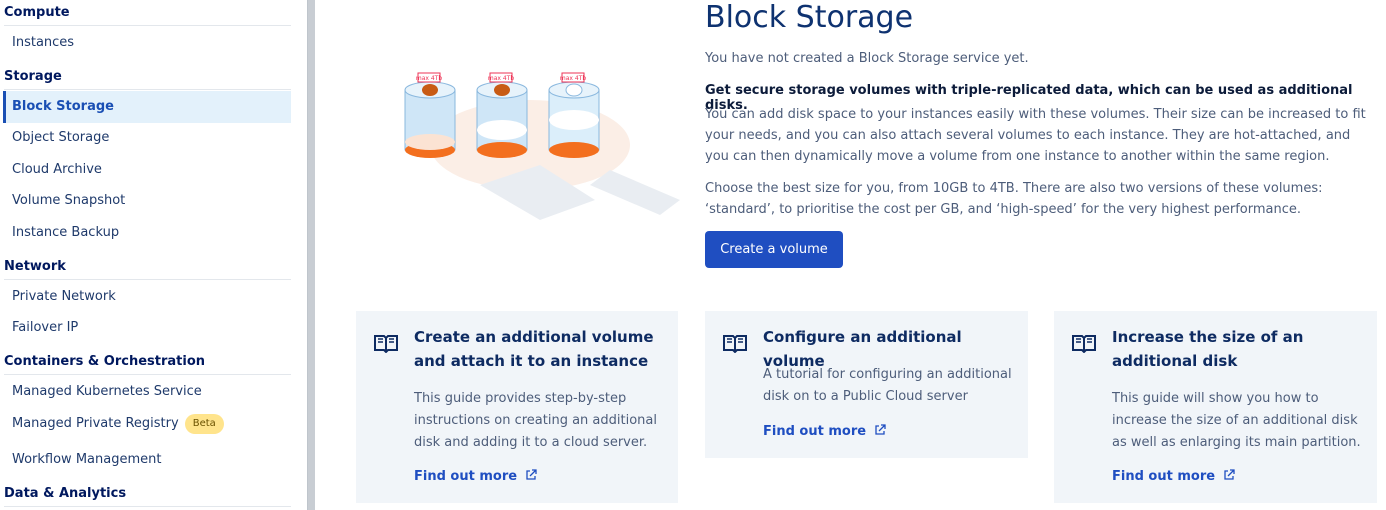 This screenshot has width=1386, height=510. I want to click on sidebar-item-private-network: Private Network, so click(147, 297).